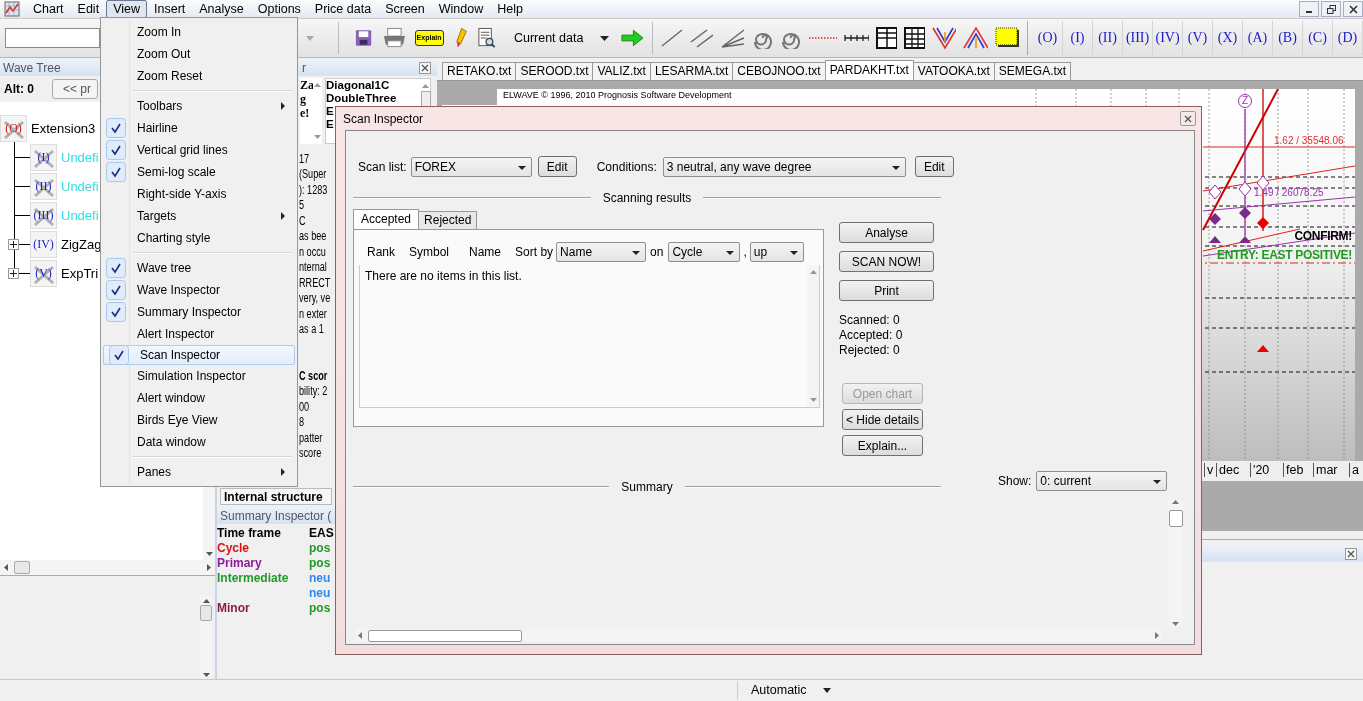 The height and width of the screenshot is (701, 1363). Describe the element at coordinates (311, 330) in the screenshot. I see `inspector-text: as a 1` at that location.